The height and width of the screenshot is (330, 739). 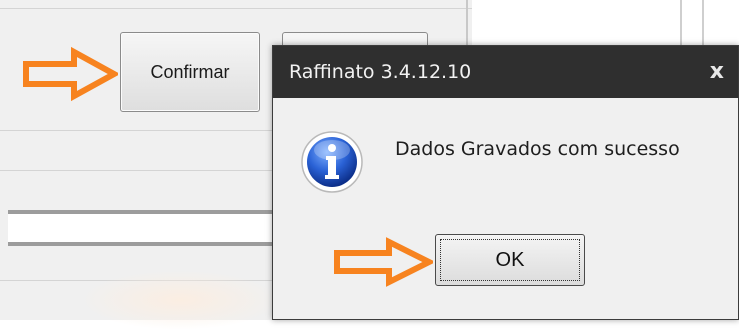 What do you see at coordinates (380, 72) in the screenshot?
I see `dialog-title: Raffinato 3.4.12.10` at bounding box center [380, 72].